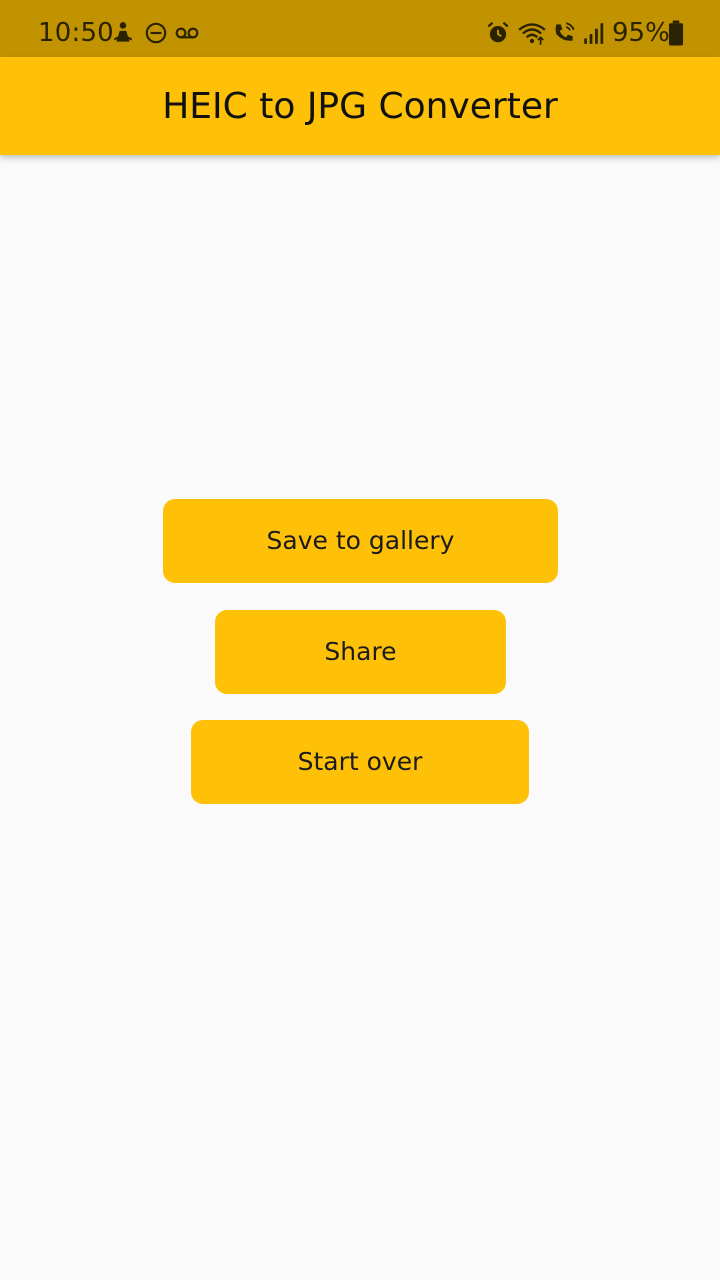 The height and width of the screenshot is (1280, 720). What do you see at coordinates (594, 33) in the screenshot?
I see `signal-icon` at bounding box center [594, 33].